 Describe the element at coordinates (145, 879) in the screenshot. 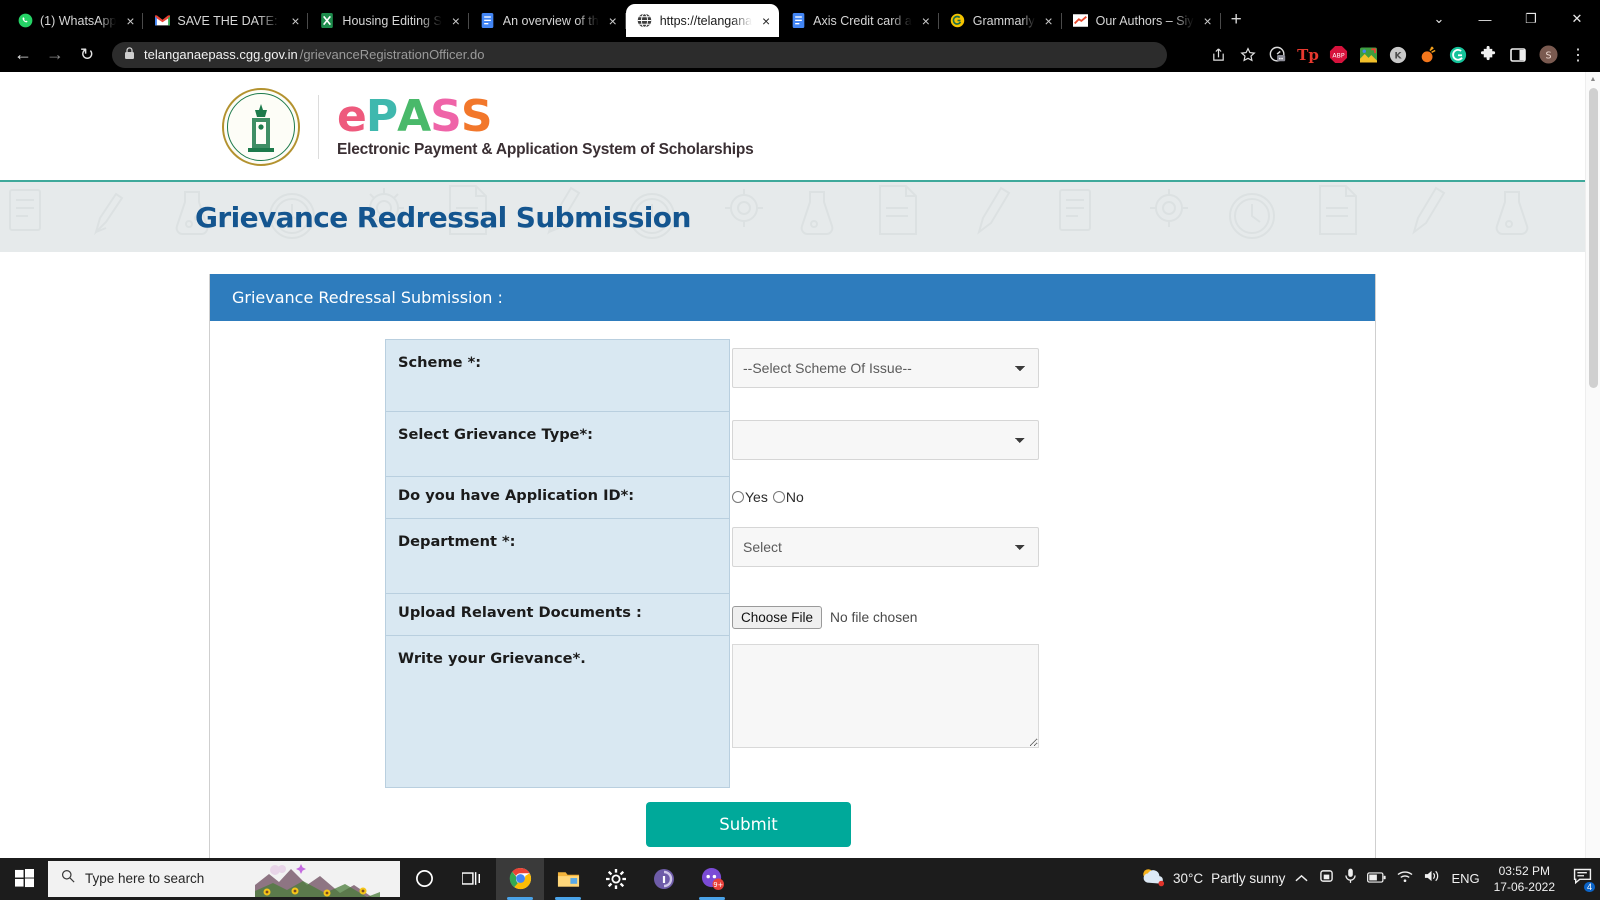

I see `search-placeholder-text: Type here to search` at that location.